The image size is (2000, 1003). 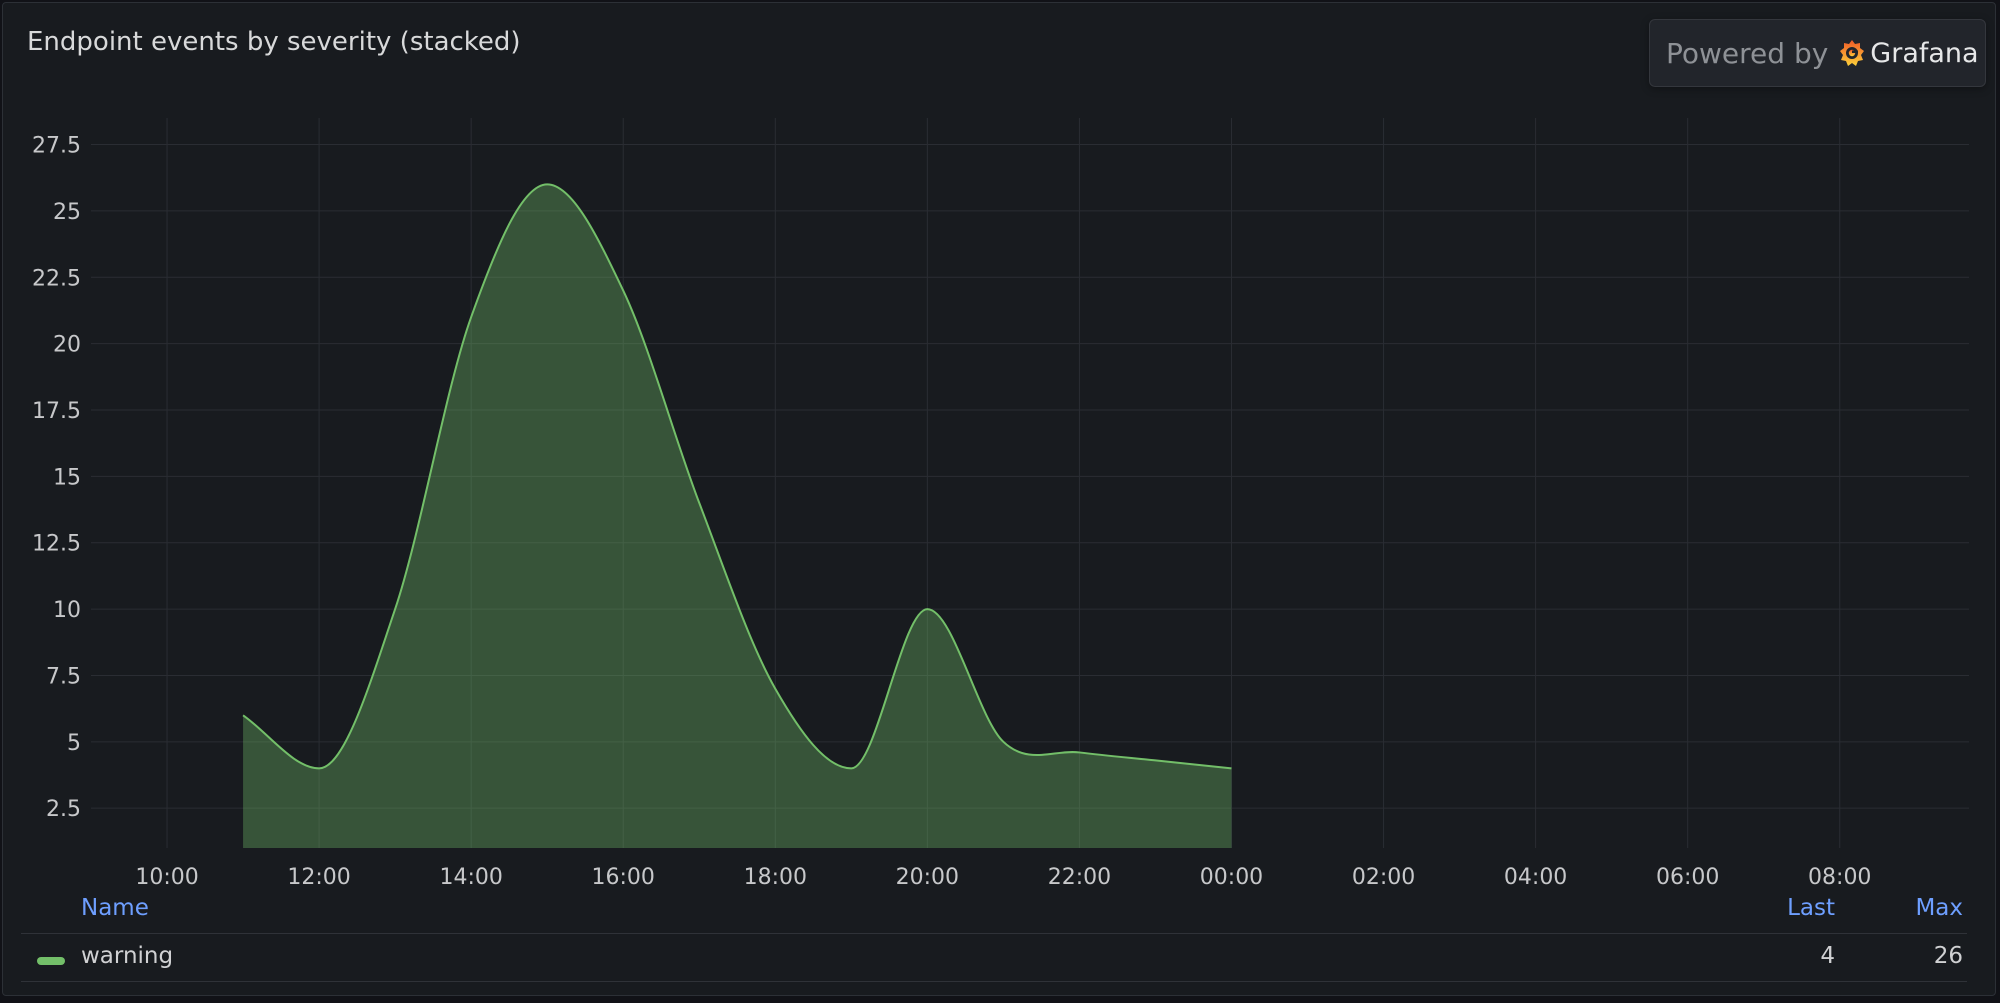 What do you see at coordinates (63, 676) in the screenshot?
I see `y-tick-label: 7.5` at bounding box center [63, 676].